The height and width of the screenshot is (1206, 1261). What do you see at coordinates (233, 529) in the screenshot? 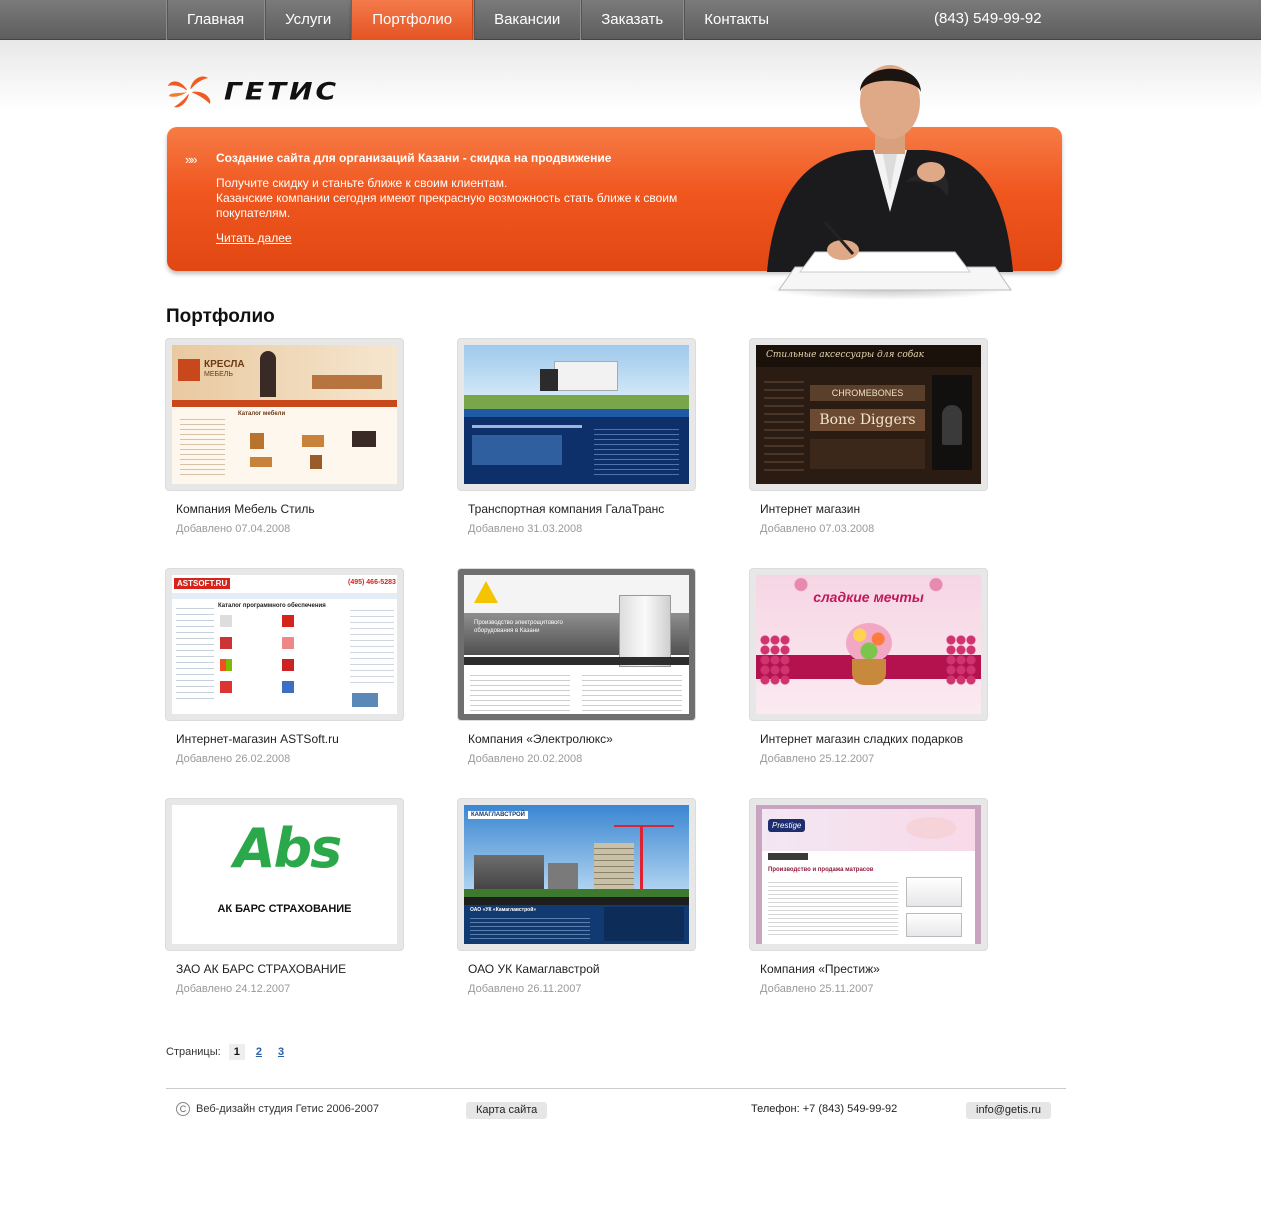
I see `portfolio-date: Добавлено 07.04.2008` at bounding box center [233, 529].